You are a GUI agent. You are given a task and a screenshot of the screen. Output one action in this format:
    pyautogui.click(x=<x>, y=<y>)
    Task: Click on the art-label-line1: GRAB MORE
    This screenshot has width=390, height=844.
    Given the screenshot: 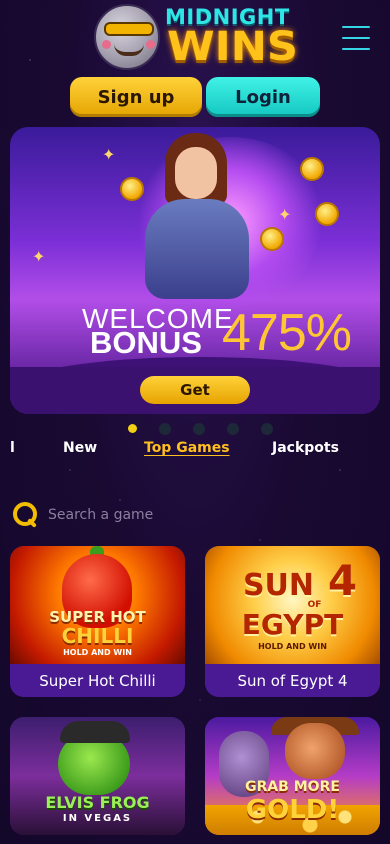 What is the action you would take?
    pyautogui.click(x=292, y=787)
    